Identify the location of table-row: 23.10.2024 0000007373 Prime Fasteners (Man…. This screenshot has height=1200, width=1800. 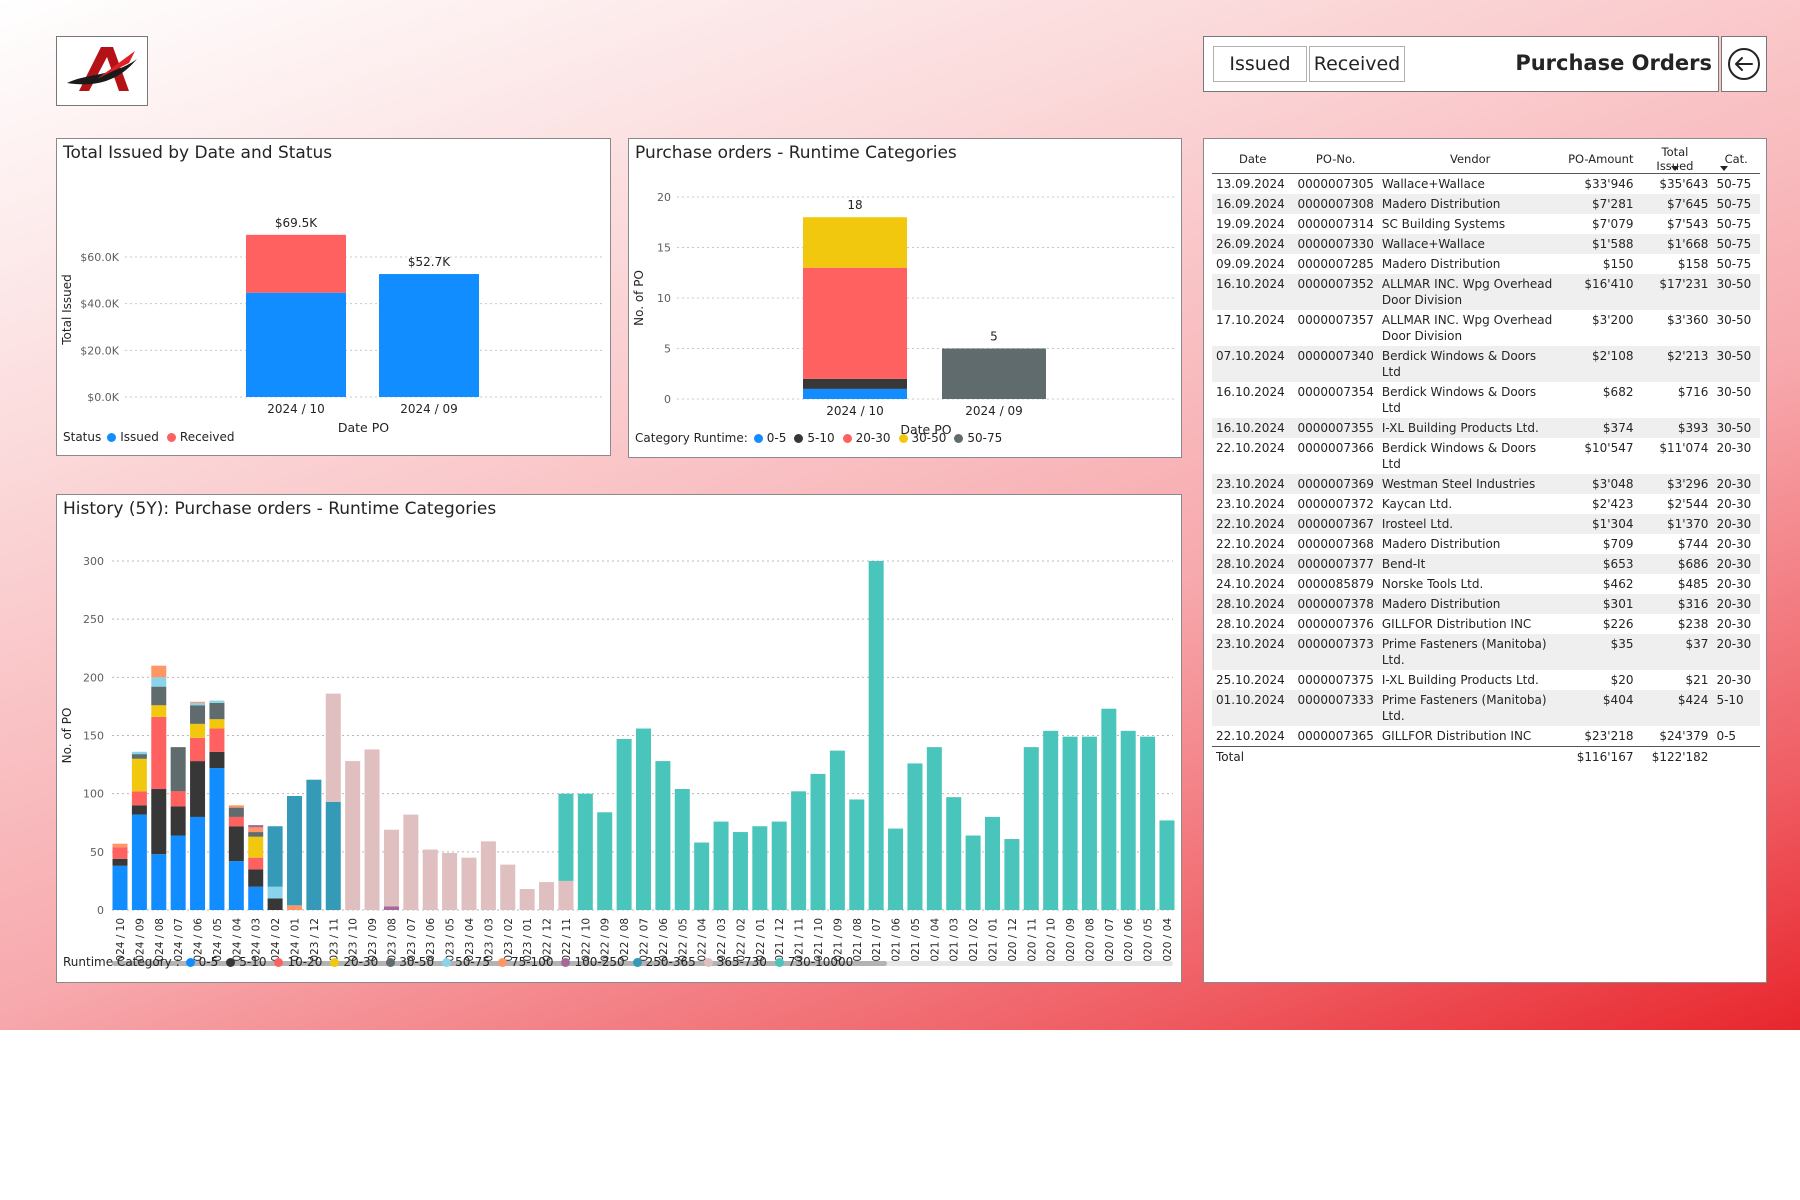
(1486, 652).